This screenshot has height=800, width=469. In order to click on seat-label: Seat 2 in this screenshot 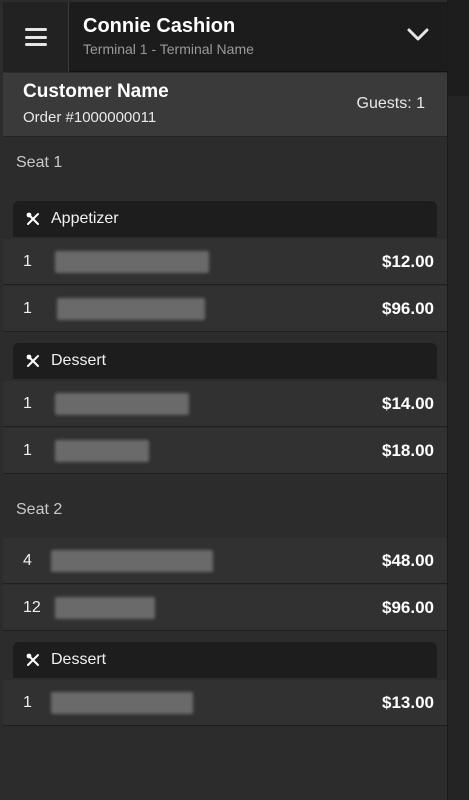, I will do `click(39, 509)`.